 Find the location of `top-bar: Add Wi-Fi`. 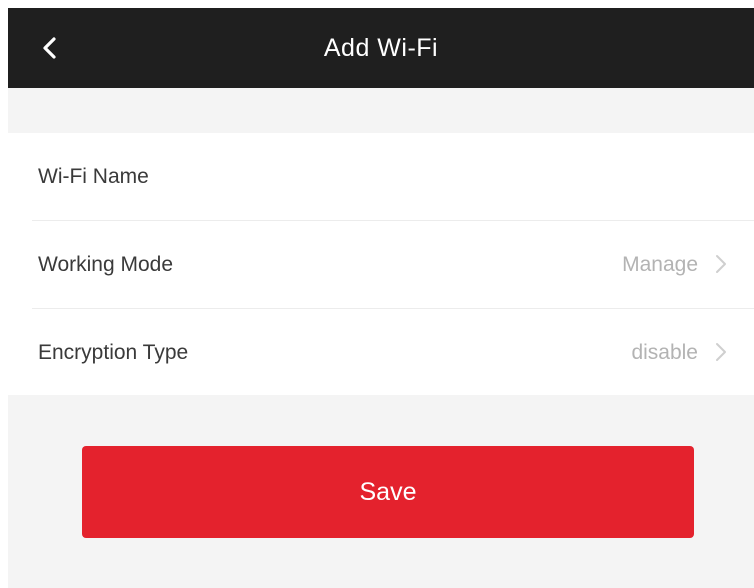

top-bar: Add Wi-Fi is located at coordinates (381, 48).